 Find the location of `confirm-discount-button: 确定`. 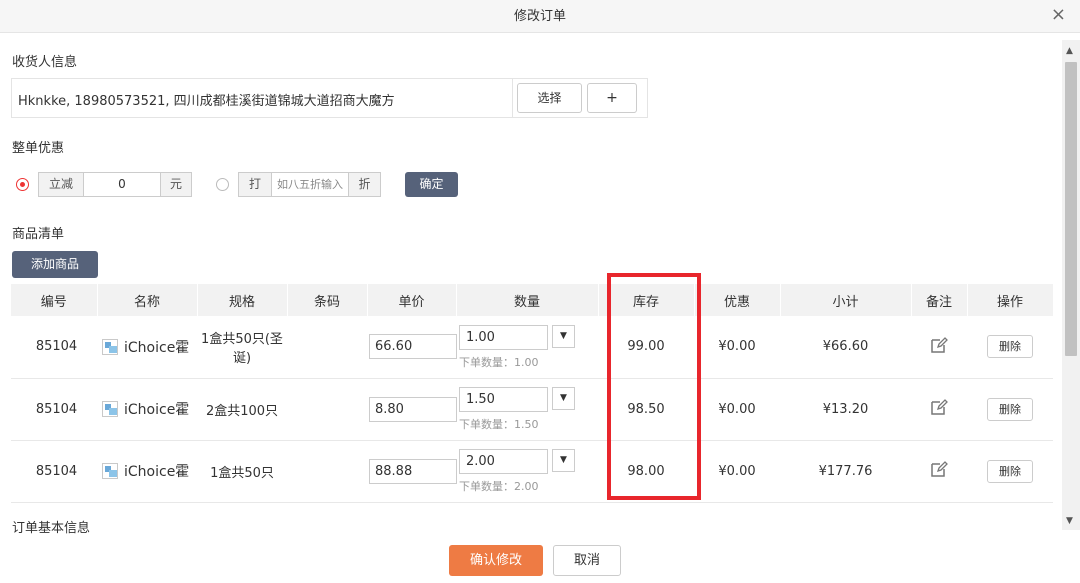

confirm-discount-button: 确定 is located at coordinates (431, 184).